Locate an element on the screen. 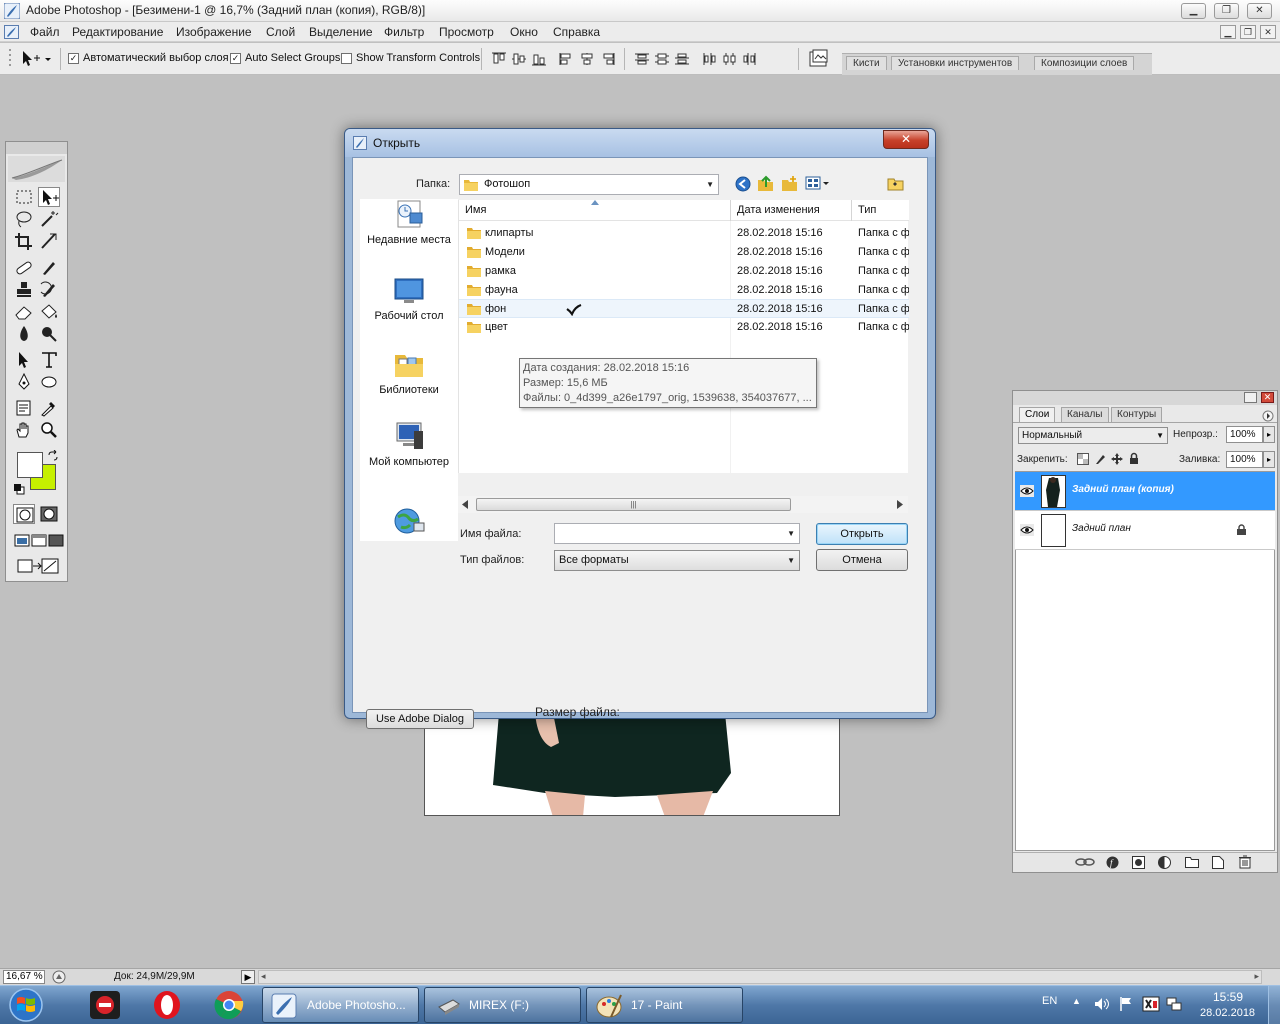  menu-window: Окно is located at coordinates (524, 32).